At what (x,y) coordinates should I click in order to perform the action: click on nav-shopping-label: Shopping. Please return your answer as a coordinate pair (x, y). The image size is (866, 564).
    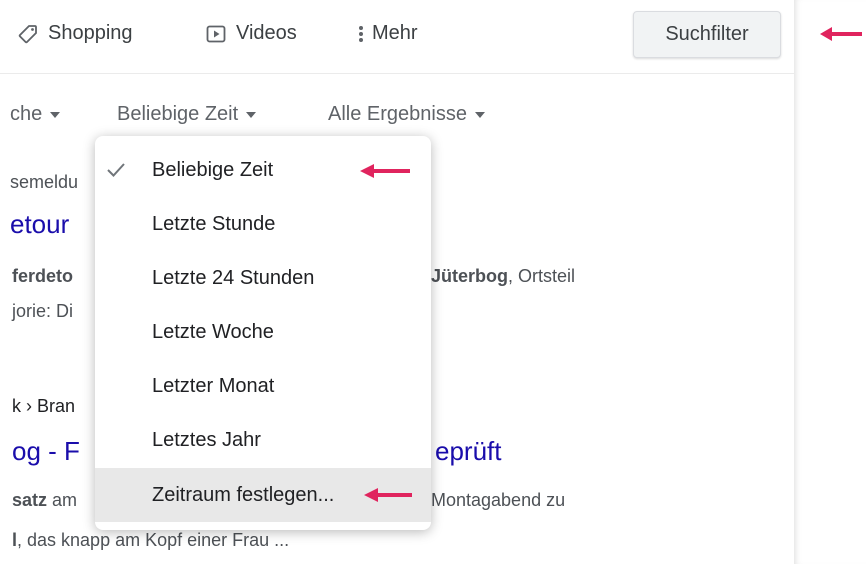
    Looking at the image, I should click on (90, 33).